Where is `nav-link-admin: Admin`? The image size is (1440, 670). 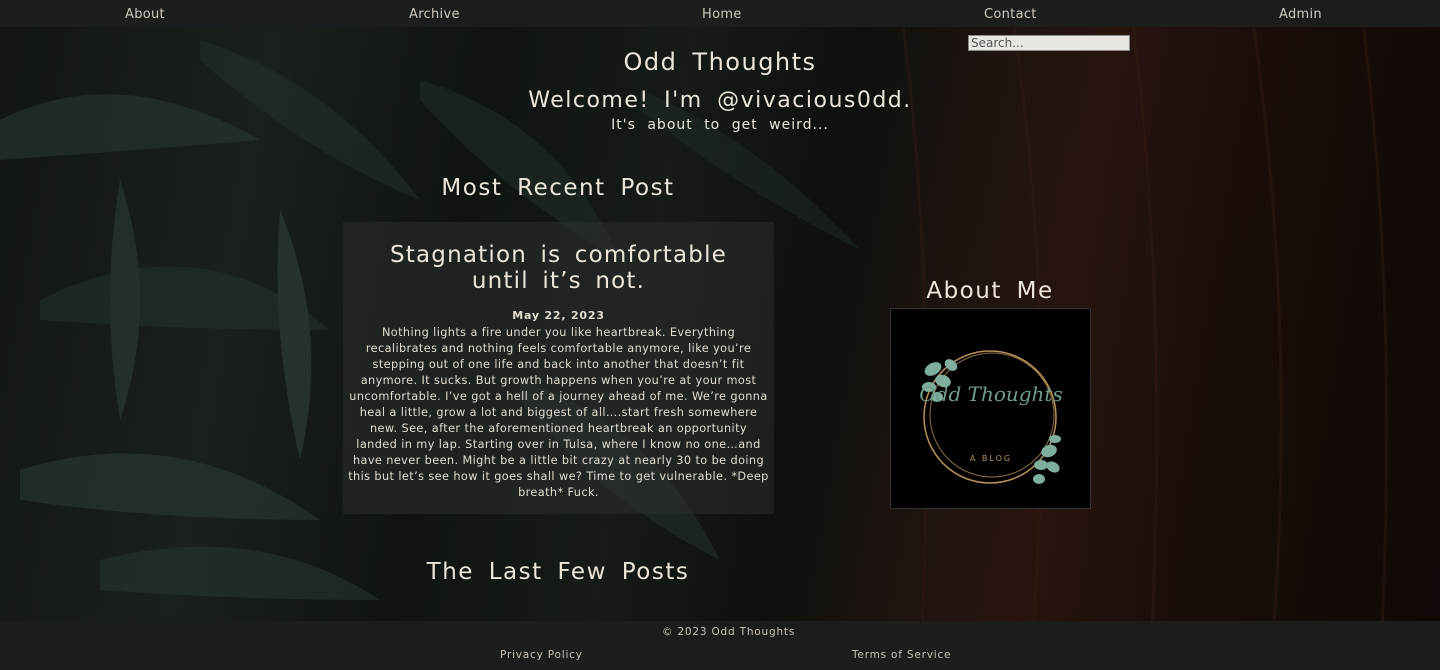
nav-link-admin: Admin is located at coordinates (1300, 14).